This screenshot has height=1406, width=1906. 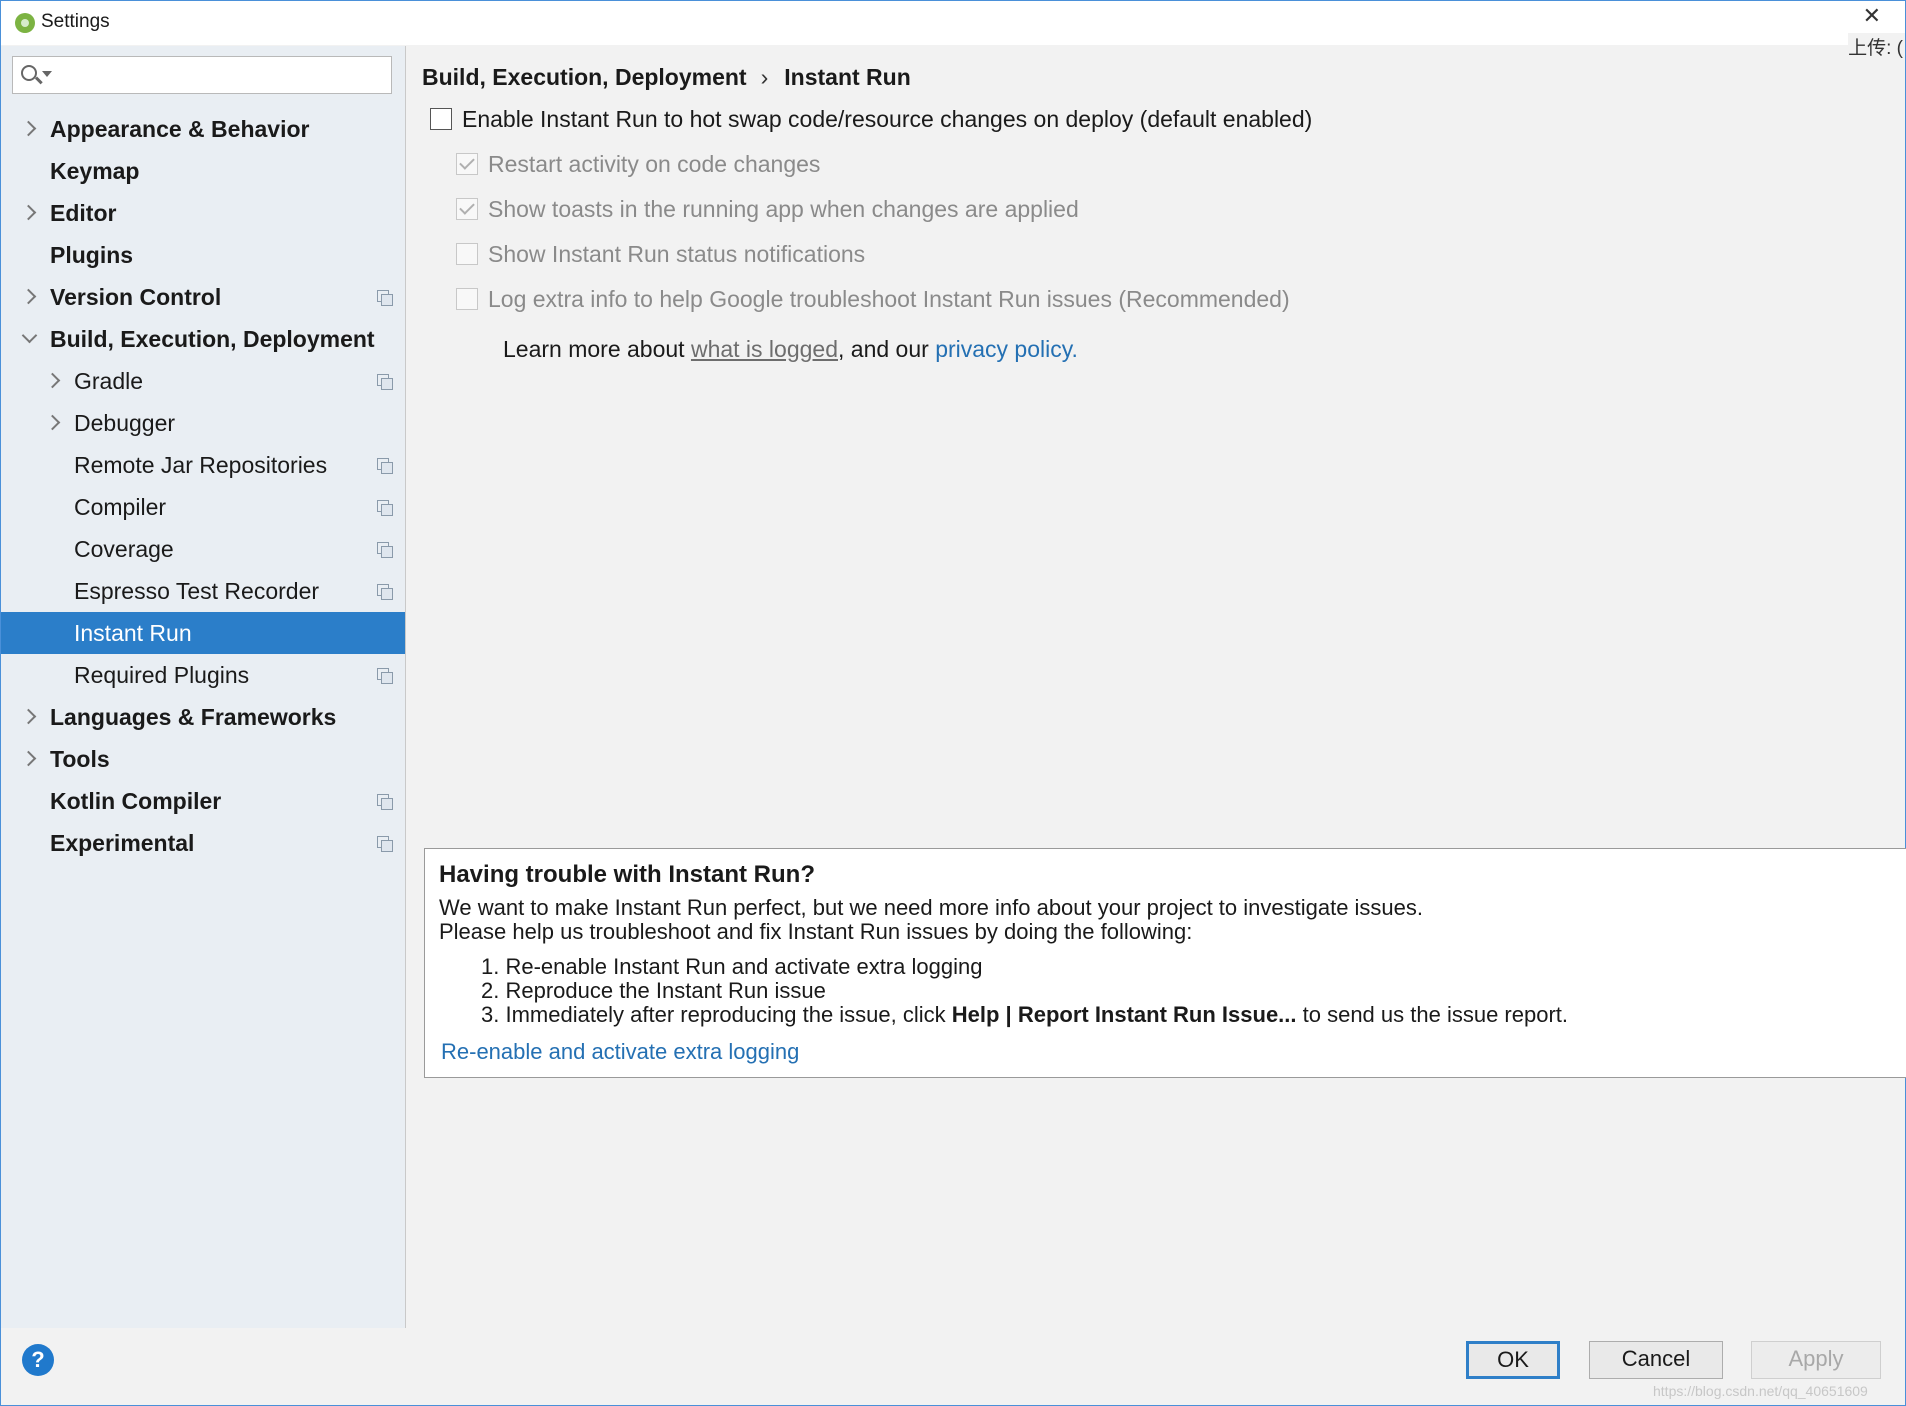 I want to click on sidebar-item-instant-run: Instant Run, so click(x=203, y=633).